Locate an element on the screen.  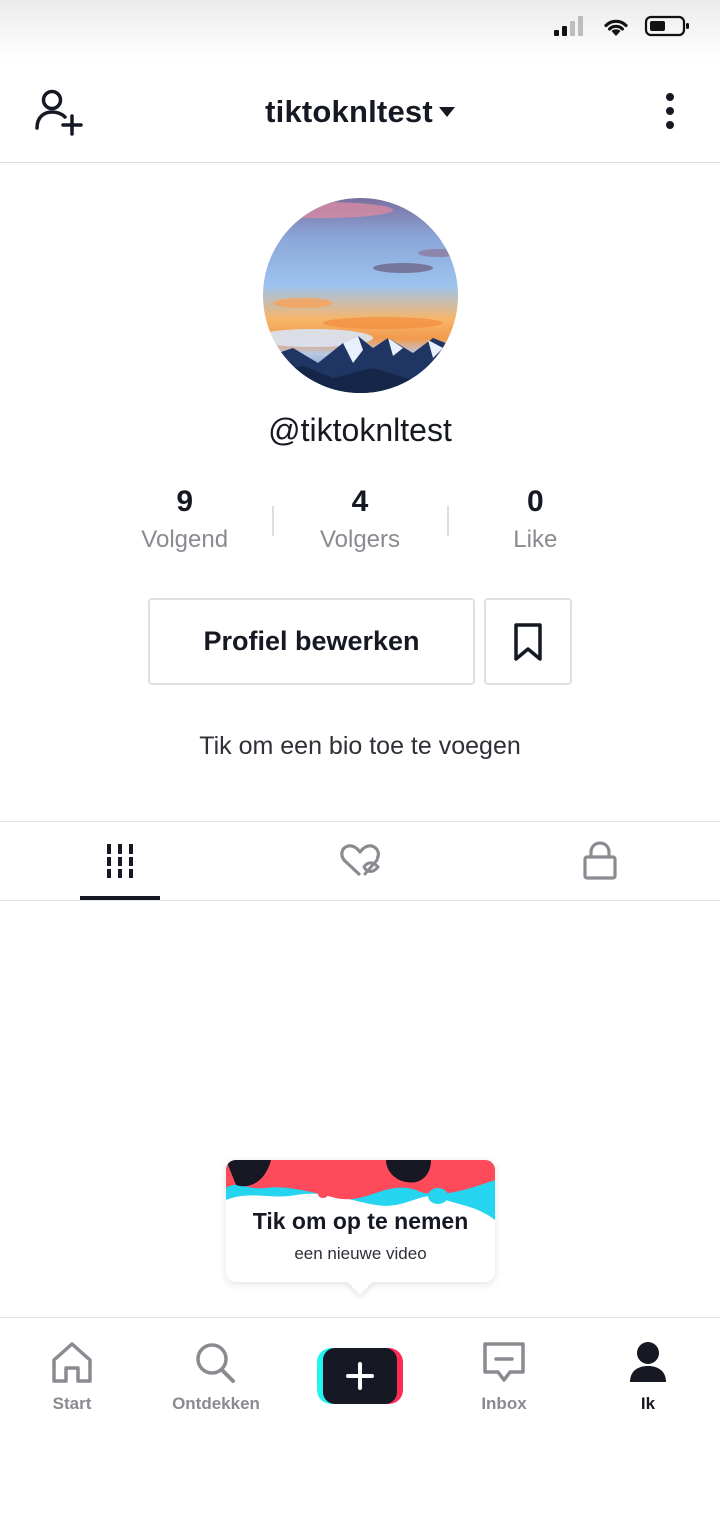
profile-stats: 9 Volgend 4 Volgers 0 Like is located at coordinates (360, 524).